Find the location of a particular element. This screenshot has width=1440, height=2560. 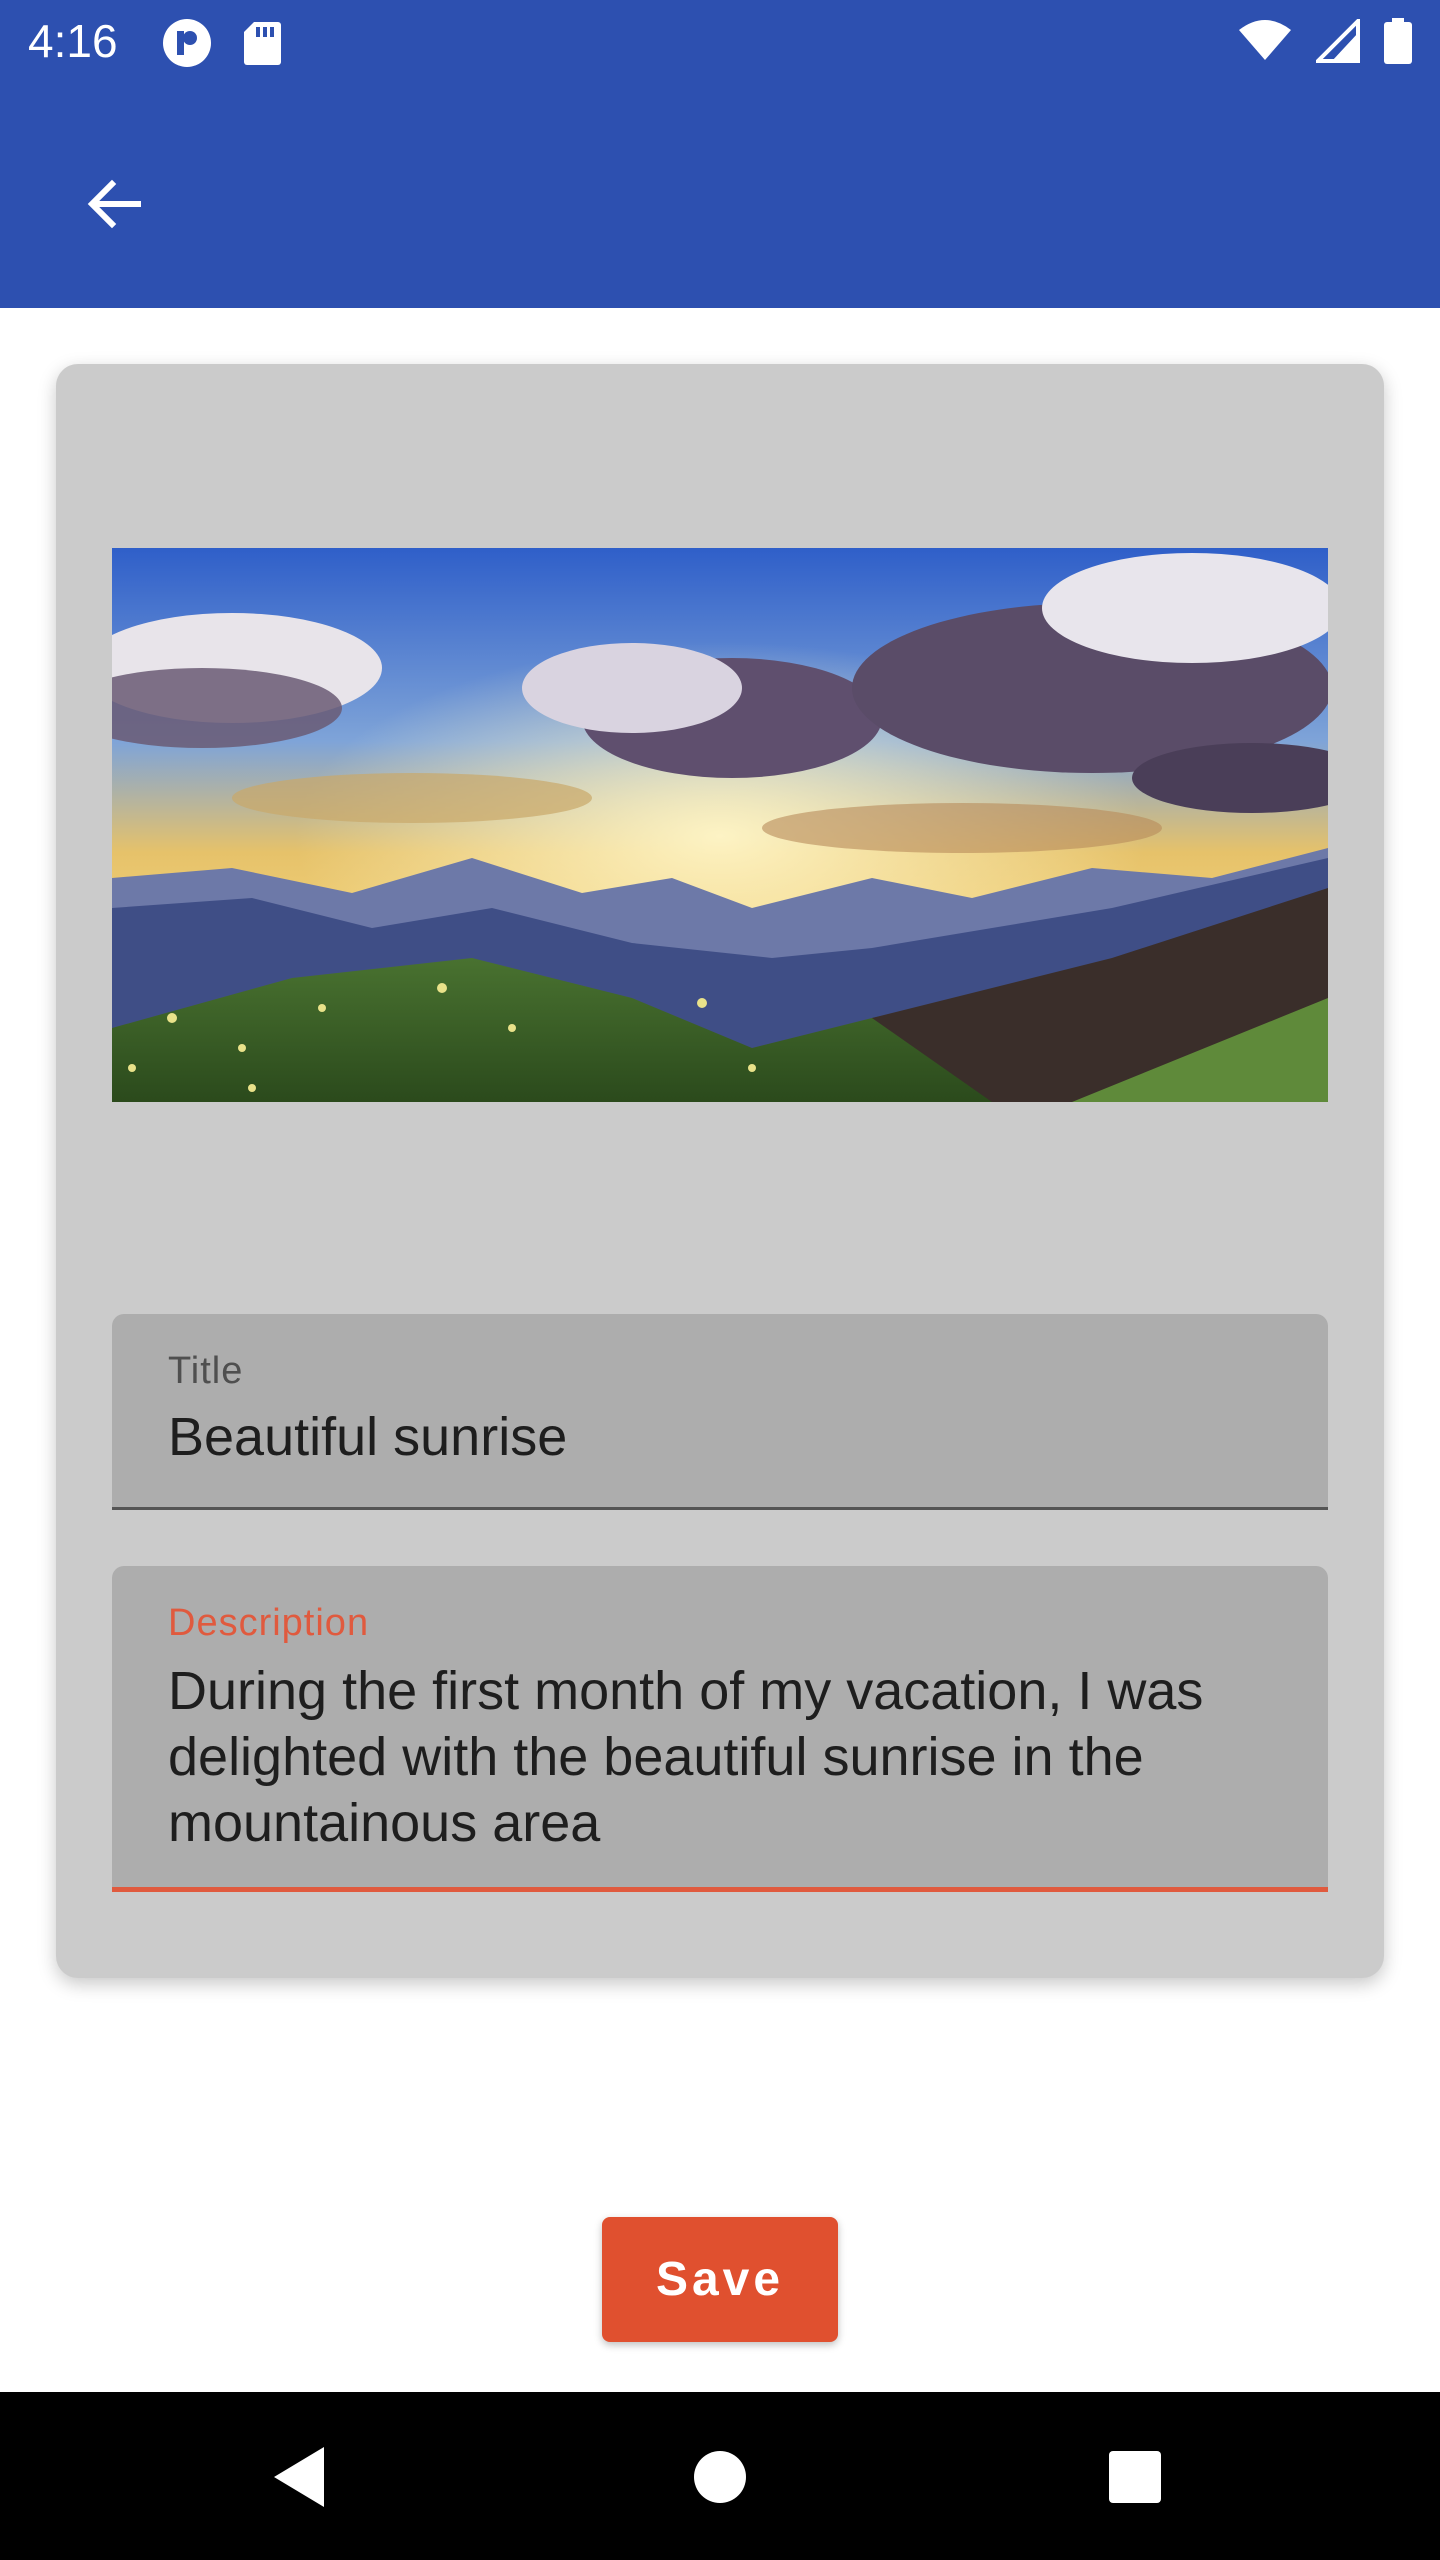

signal-icon is located at coordinates (1338, 41).